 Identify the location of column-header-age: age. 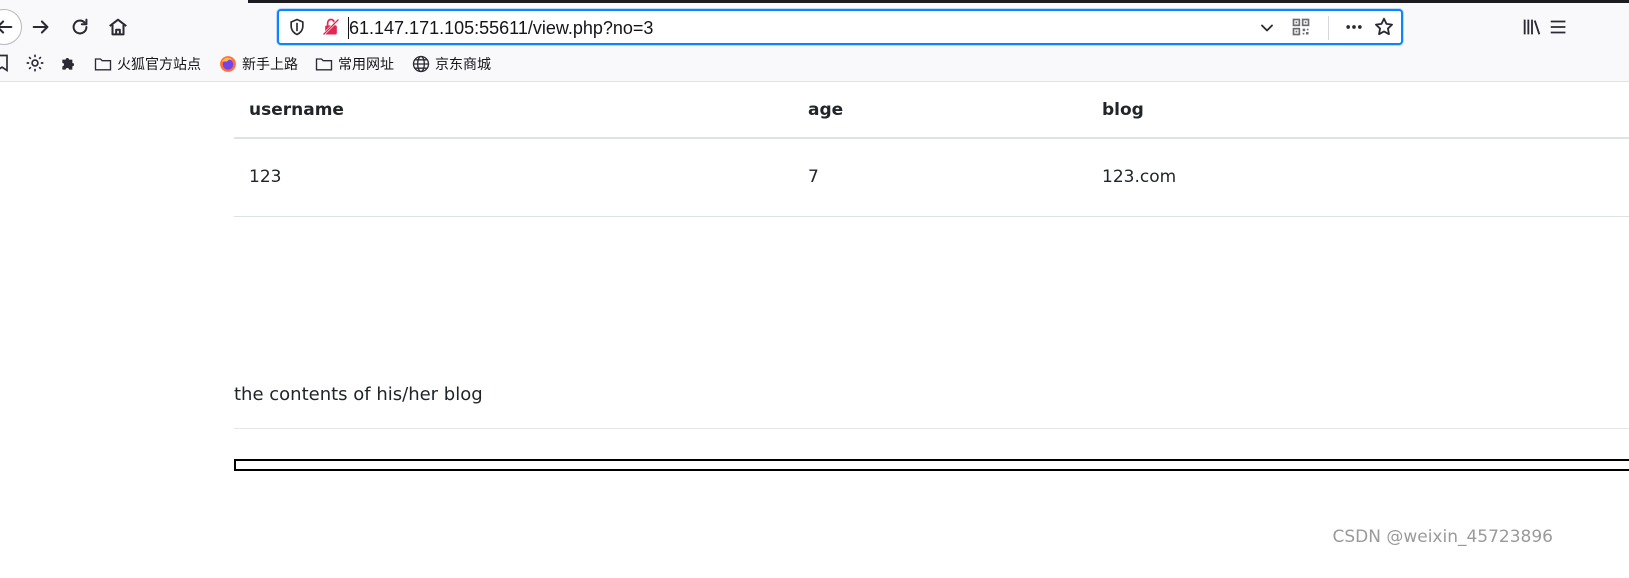
(940, 110).